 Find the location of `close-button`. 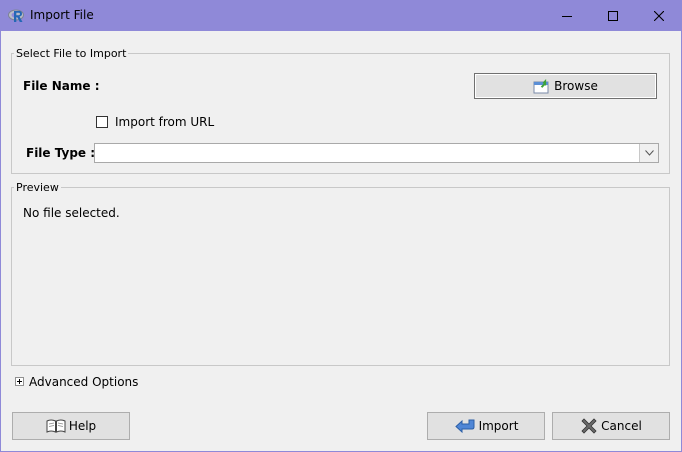

close-button is located at coordinates (659, 15).